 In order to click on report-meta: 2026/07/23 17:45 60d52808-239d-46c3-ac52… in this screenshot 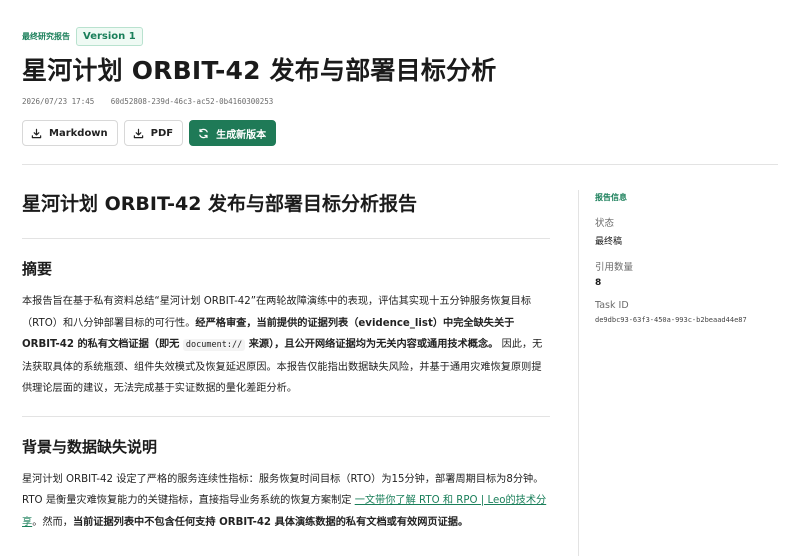, I will do `click(400, 101)`.